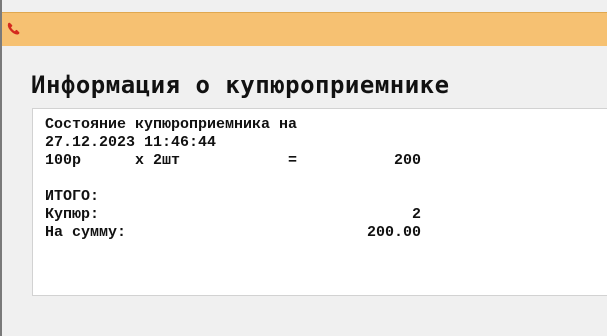 This screenshot has height=336, width=607. What do you see at coordinates (72, 196) in the screenshot?
I see `total-label: ИТОГО:` at bounding box center [72, 196].